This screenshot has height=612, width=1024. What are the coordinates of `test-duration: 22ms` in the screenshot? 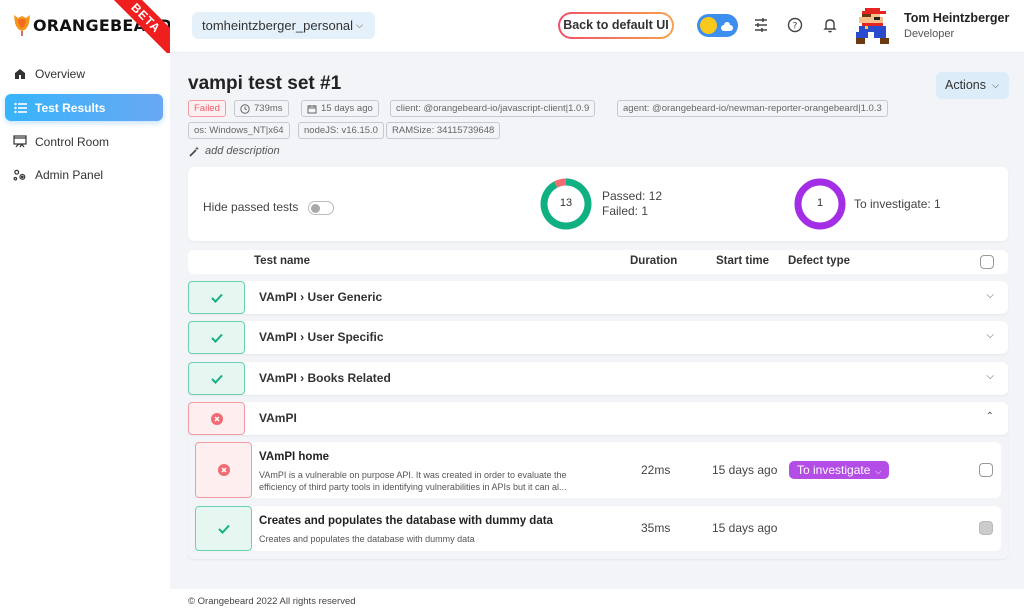 It's located at (656, 470).